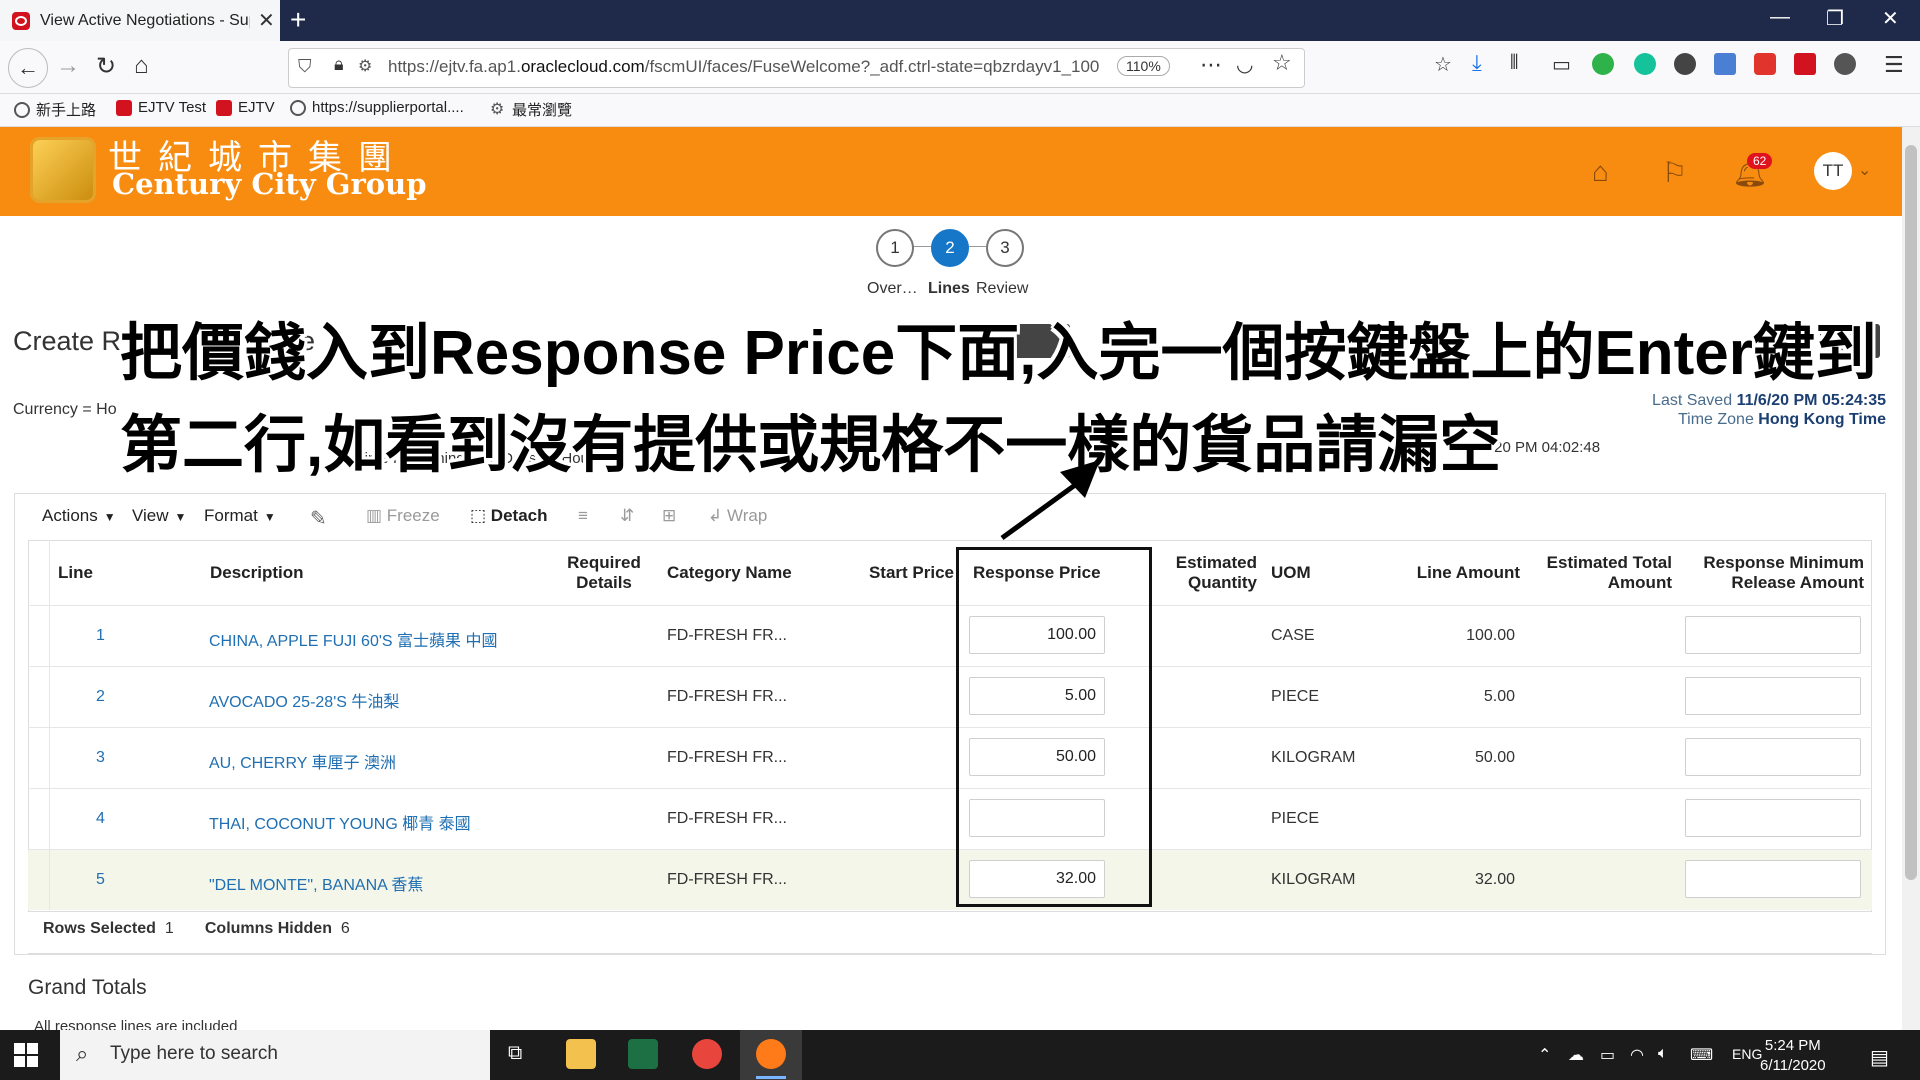 Image resolution: width=1920 pixels, height=1080 pixels. What do you see at coordinates (240, 516) in the screenshot?
I see `format-menu: Format ▼` at bounding box center [240, 516].